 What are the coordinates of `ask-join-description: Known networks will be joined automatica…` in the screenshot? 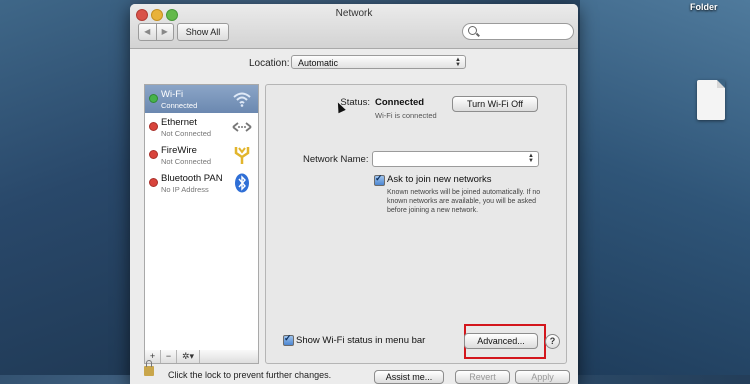 It's located at (464, 201).